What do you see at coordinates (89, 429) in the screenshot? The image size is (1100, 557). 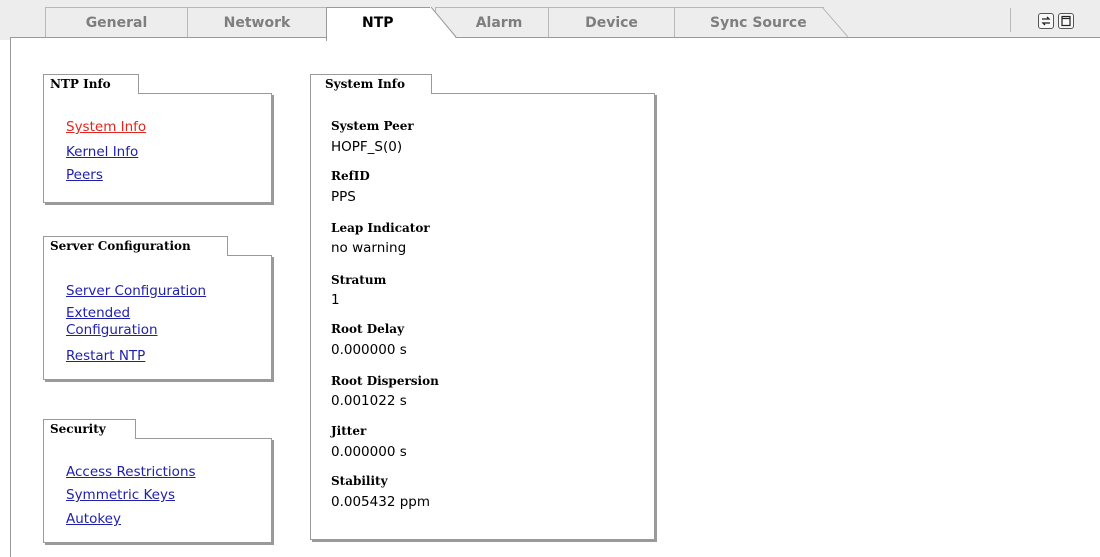 I see `panel-security-title: Security` at bounding box center [89, 429].